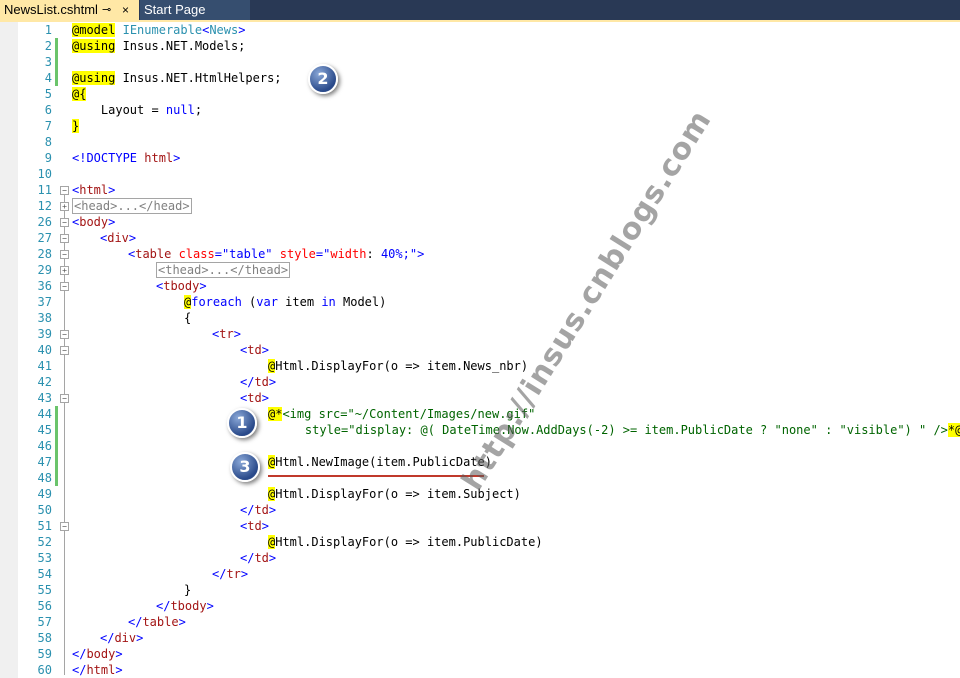 Image resolution: width=960 pixels, height=678 pixels. Describe the element at coordinates (245, 467) in the screenshot. I see `callout-badge-3: 3` at that location.